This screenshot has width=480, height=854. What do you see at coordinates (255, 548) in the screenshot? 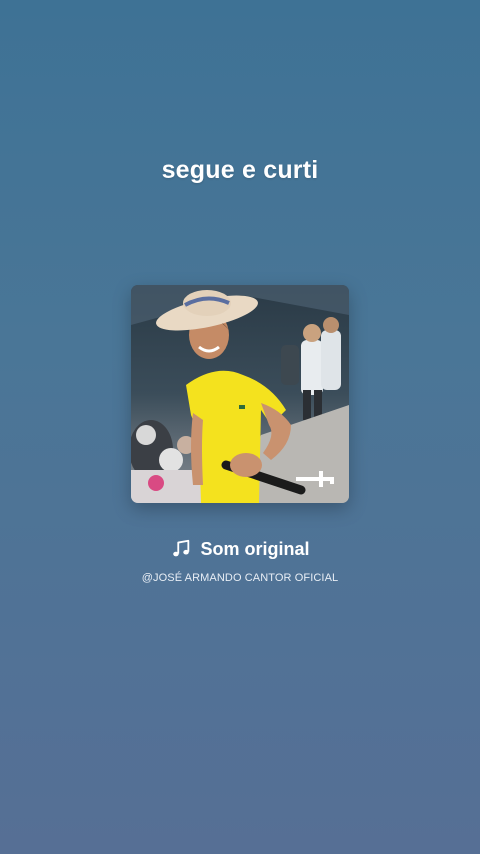
I see `sound-title: Som original` at bounding box center [255, 548].